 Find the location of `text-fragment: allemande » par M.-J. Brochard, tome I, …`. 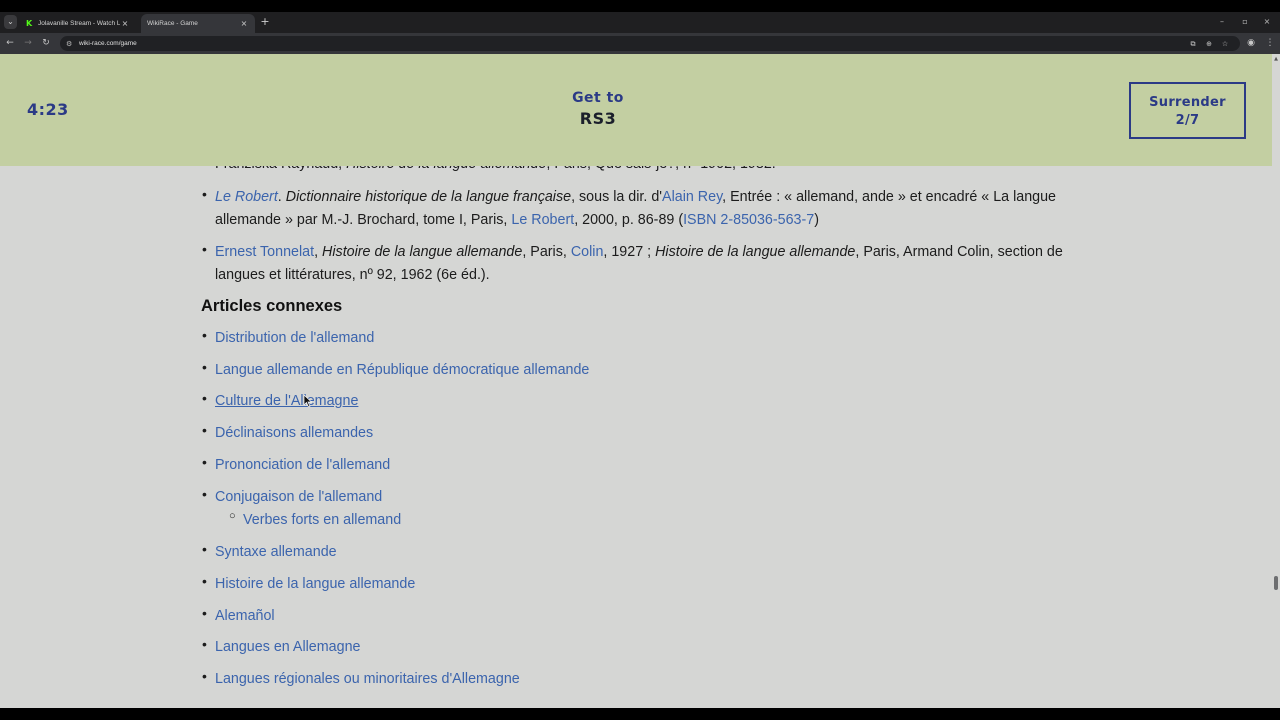

text-fragment: allemande » par M.-J. Brochard, tome I, … is located at coordinates (363, 220).